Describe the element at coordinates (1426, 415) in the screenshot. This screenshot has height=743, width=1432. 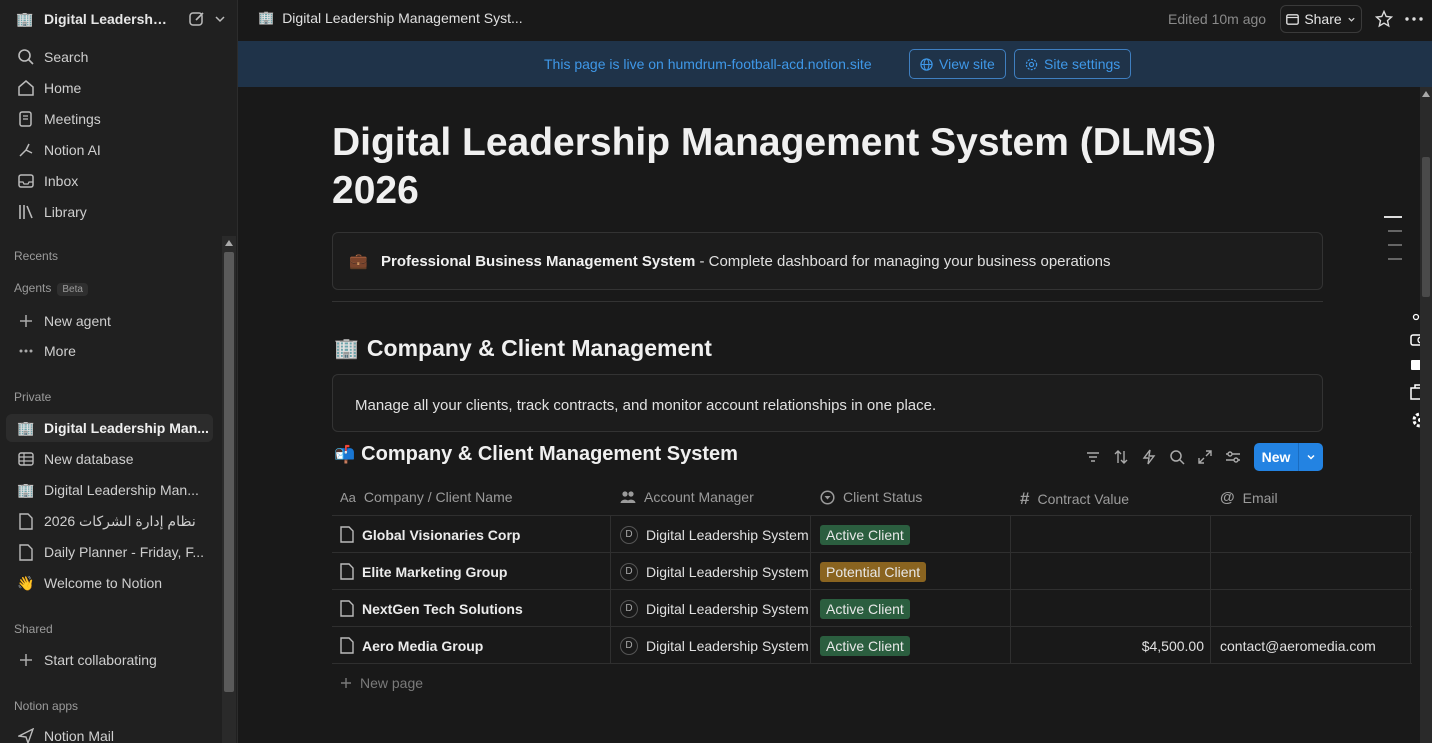
I see `main-scrollbar` at that location.